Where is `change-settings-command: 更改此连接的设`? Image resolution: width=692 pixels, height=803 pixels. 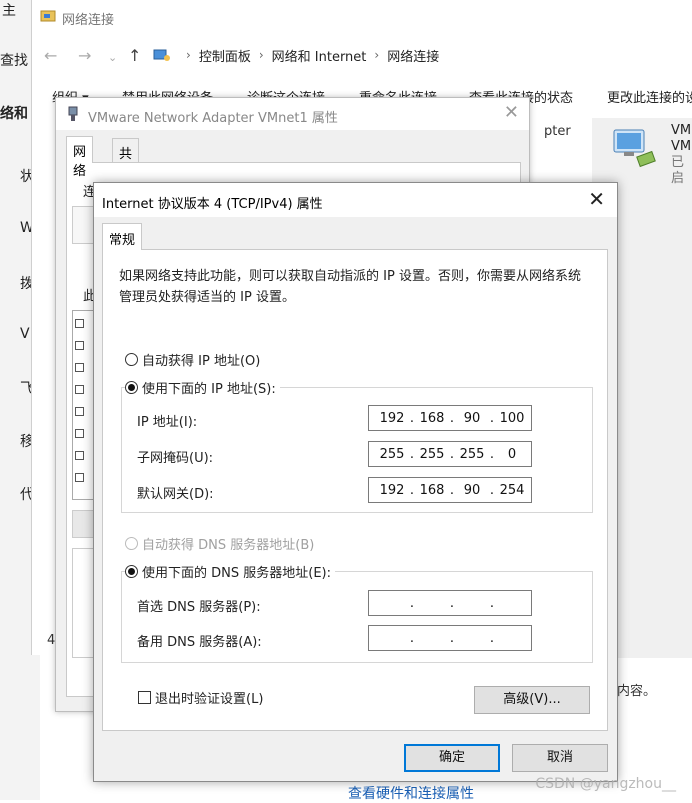 change-settings-command: 更改此连接的设 is located at coordinates (649, 96).